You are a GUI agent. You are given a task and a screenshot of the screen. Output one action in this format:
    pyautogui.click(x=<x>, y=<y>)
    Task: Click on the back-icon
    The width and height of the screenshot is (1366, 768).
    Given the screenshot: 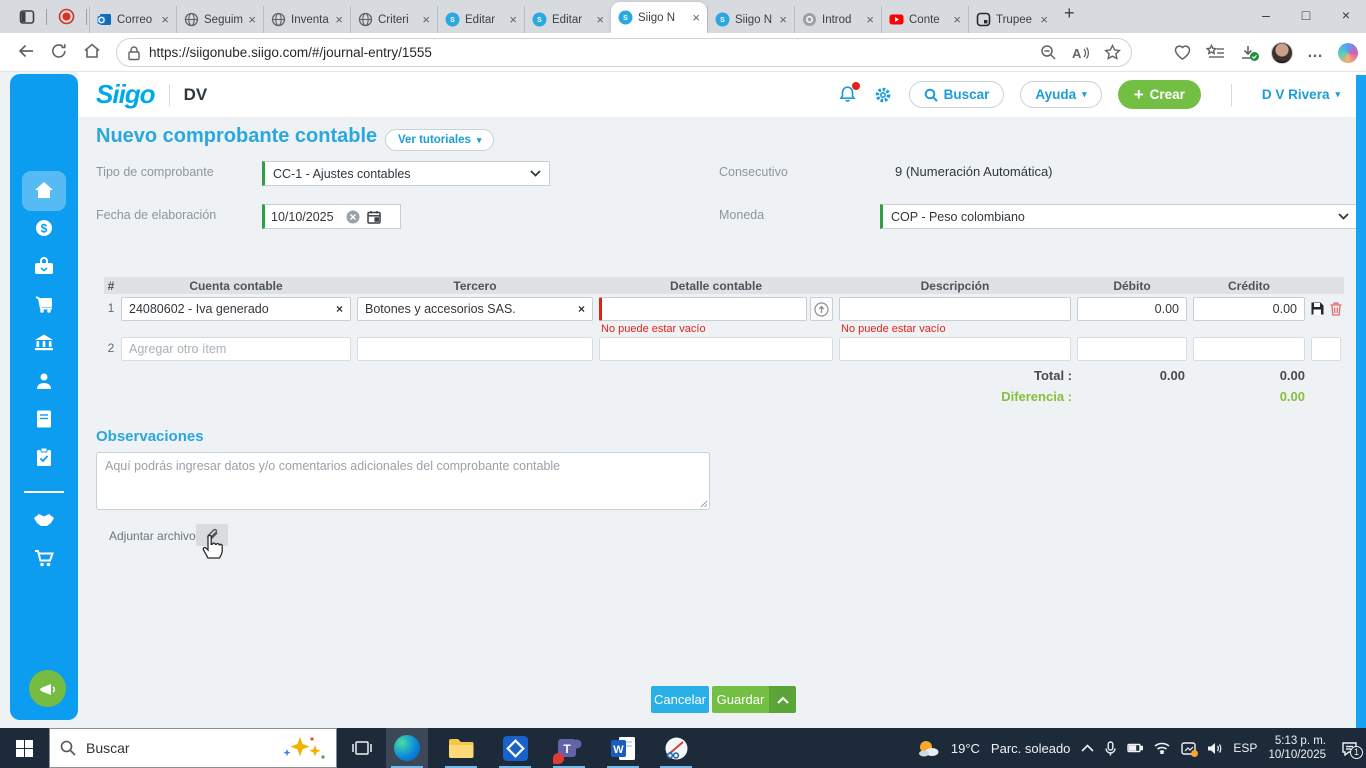 What is the action you would take?
    pyautogui.click(x=26, y=51)
    